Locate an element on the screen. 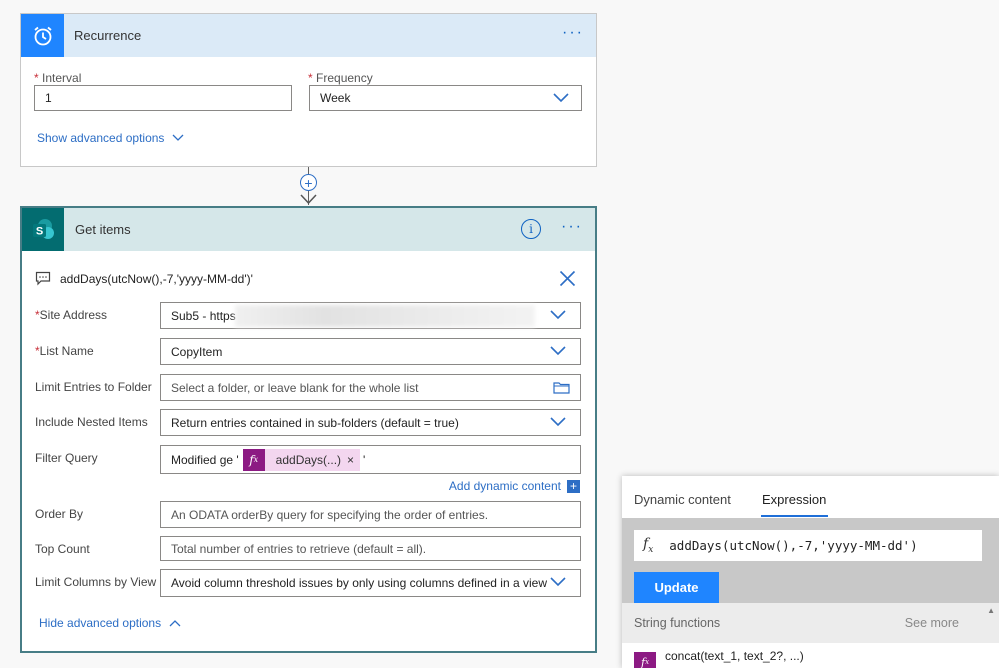 Image resolution: width=999 pixels, height=668 pixels. limit-folder-label: Limit Entries to Folder is located at coordinates (93, 387).